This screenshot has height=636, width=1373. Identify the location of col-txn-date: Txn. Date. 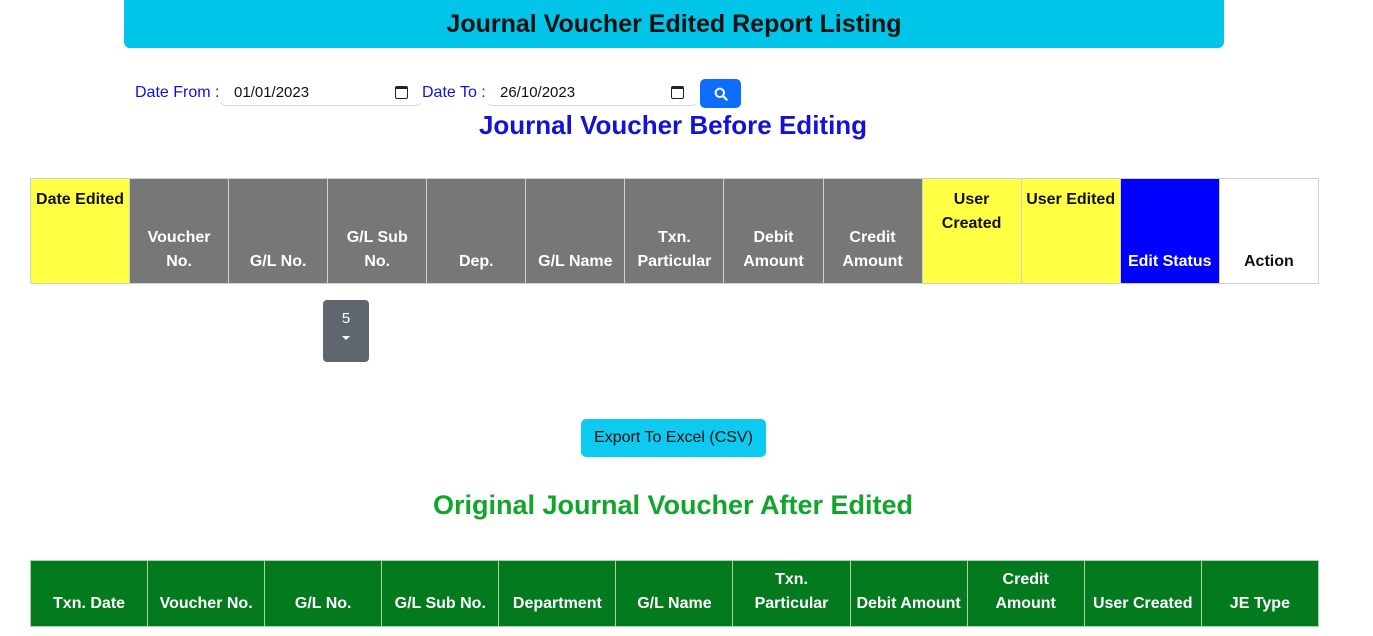
(89, 593).